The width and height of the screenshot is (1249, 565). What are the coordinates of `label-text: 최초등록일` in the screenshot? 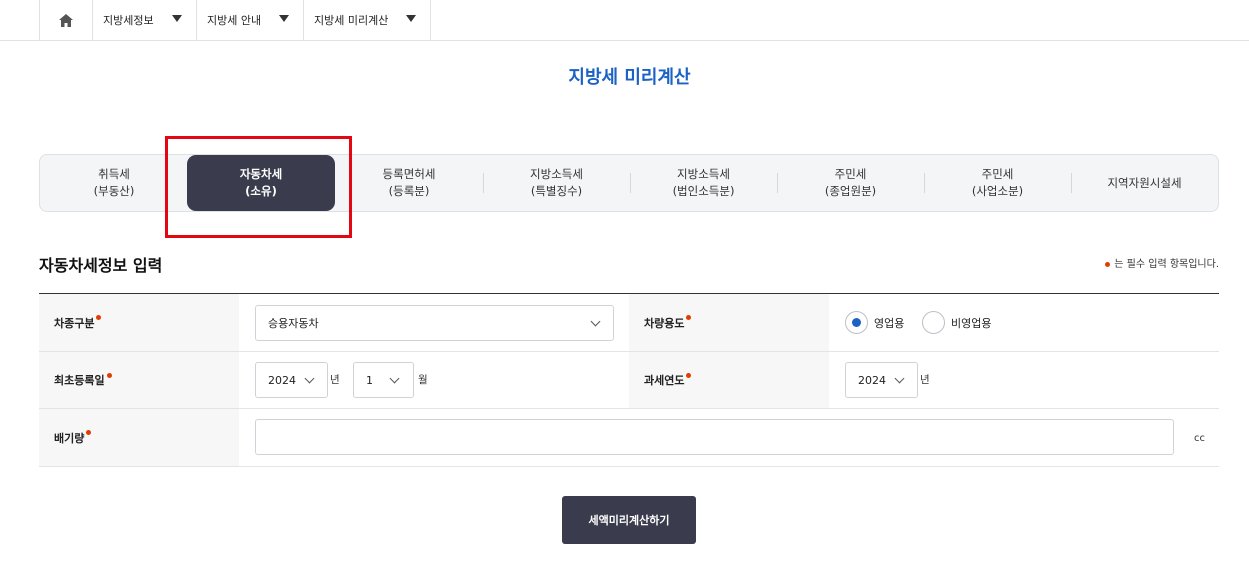 It's located at (79, 380).